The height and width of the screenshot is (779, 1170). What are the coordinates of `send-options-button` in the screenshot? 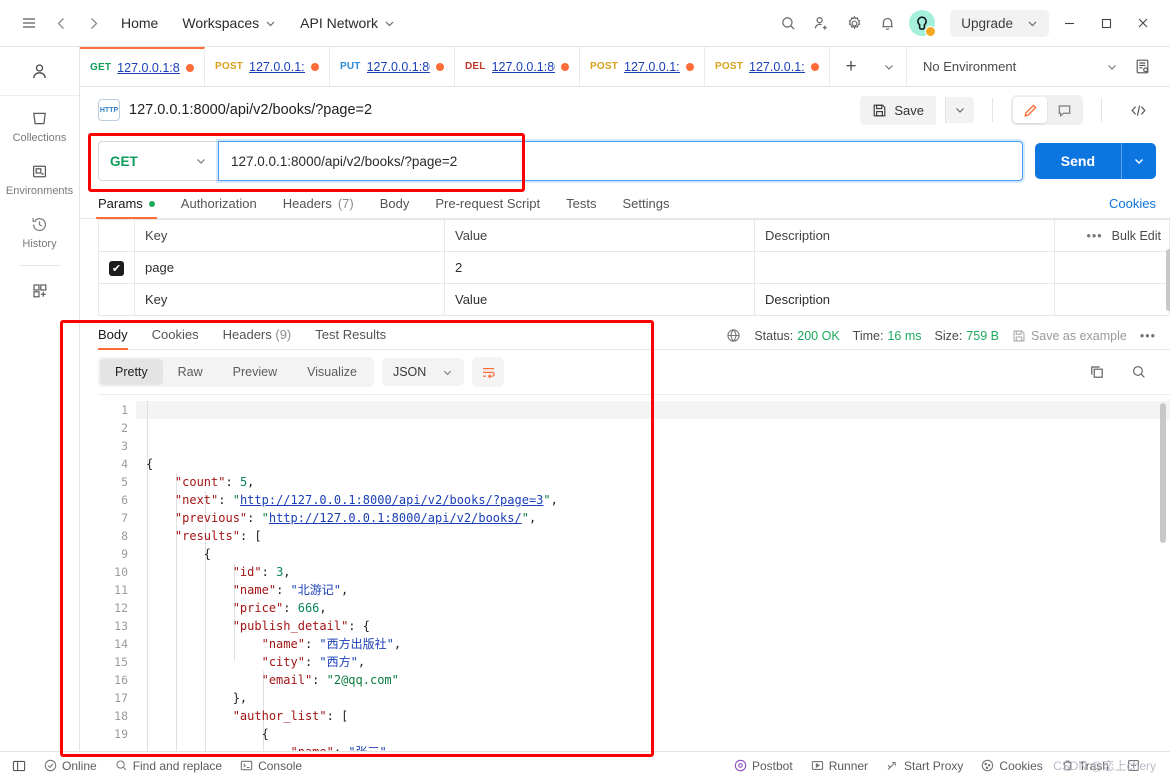 It's located at (1138, 161).